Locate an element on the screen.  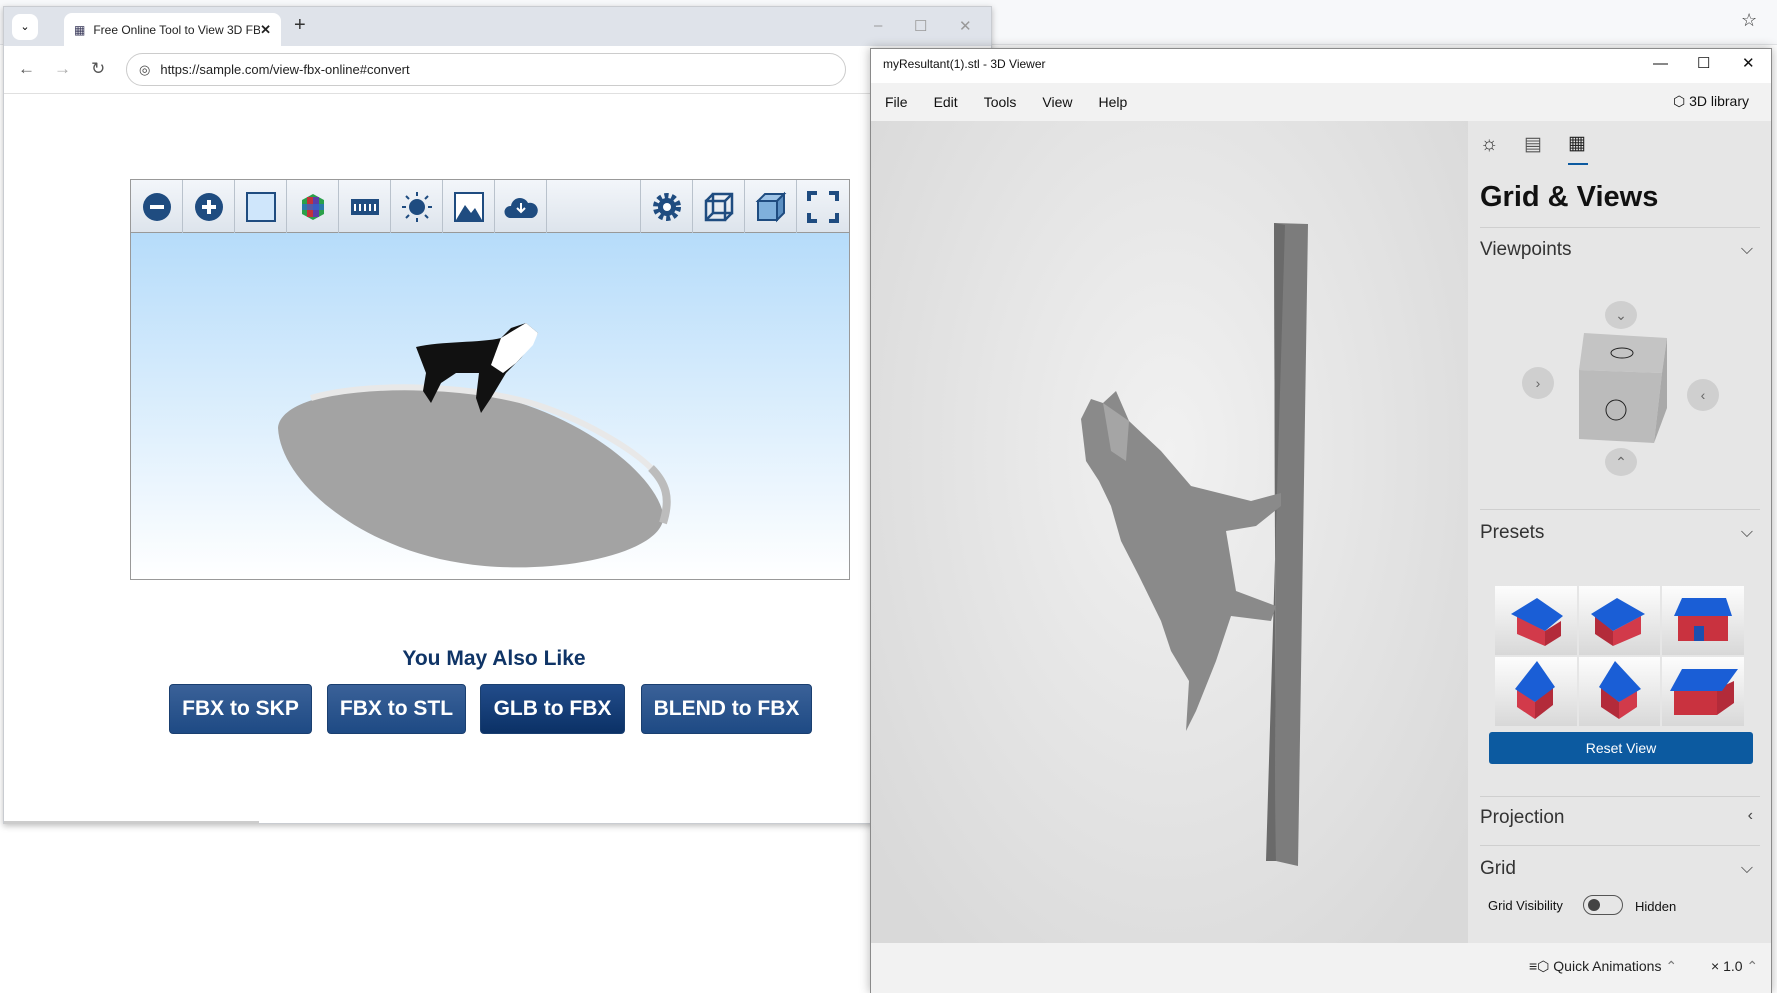
menu-file: File is located at coordinates (896, 102).